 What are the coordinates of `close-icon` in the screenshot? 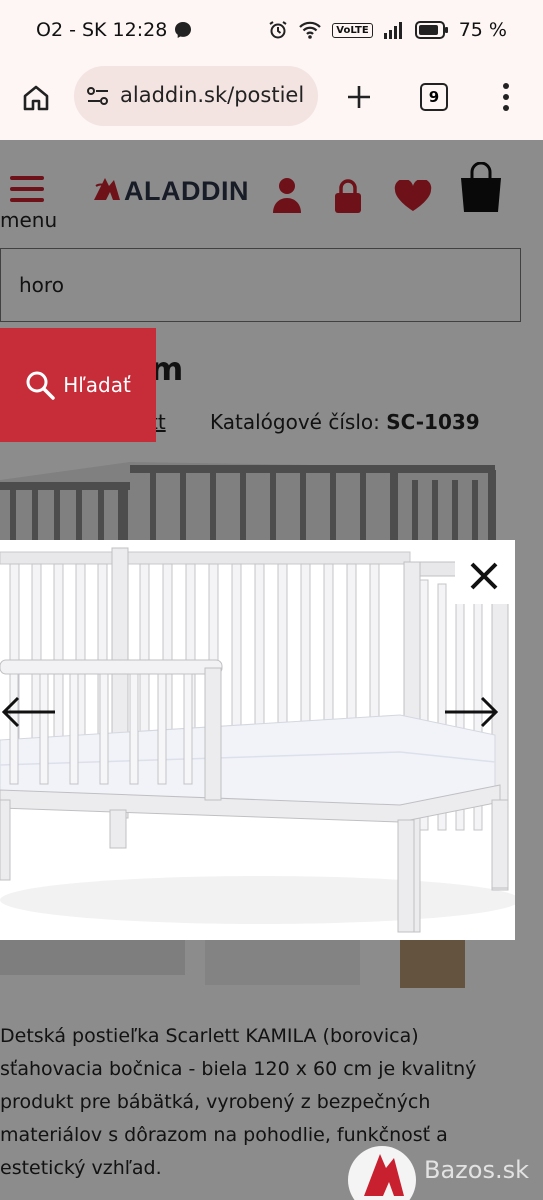 It's located at (484, 576).